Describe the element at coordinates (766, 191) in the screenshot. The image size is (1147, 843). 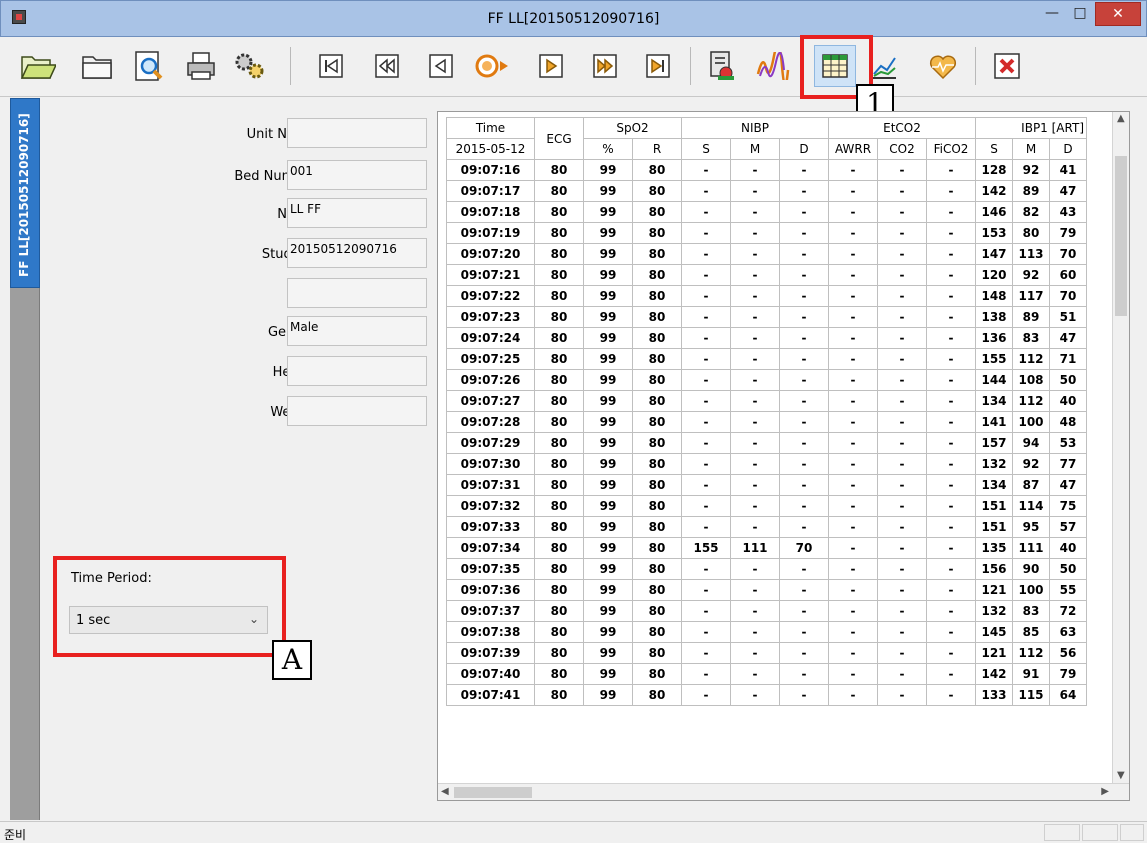
I see `table-row: 09:07:17 80 99 80- - - - - -142 89 47` at that location.